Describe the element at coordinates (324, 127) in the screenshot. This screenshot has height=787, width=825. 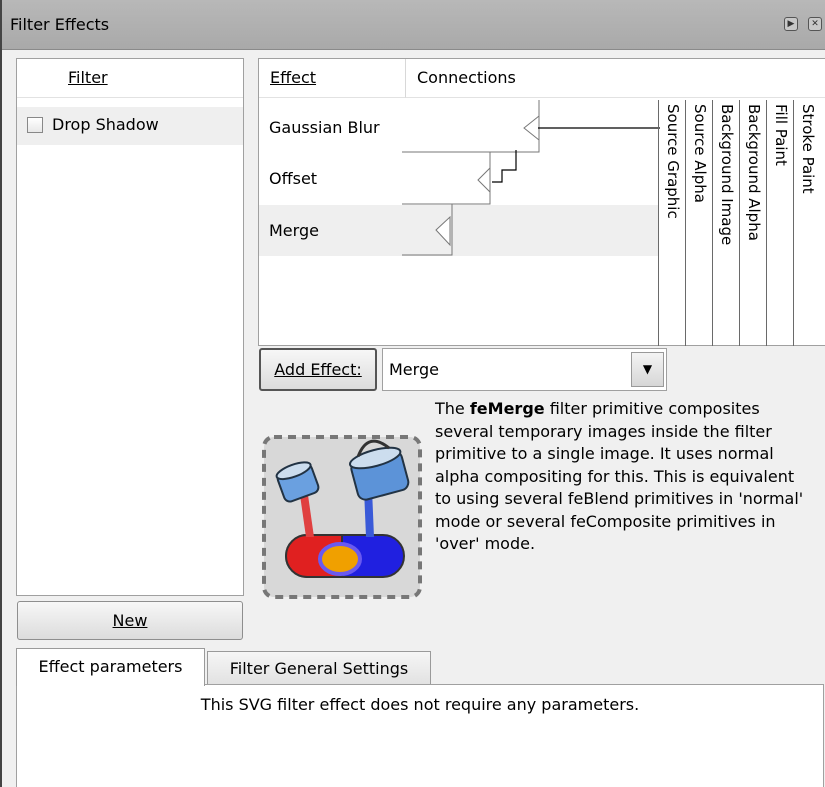
I see `effect-label: Gaussian Blur` at that location.